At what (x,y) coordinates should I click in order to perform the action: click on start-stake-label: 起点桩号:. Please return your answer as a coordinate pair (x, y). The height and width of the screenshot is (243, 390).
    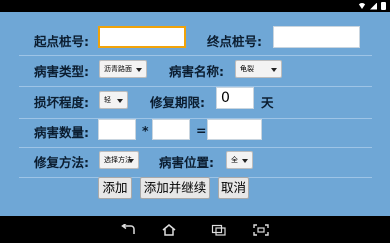
    Looking at the image, I should click on (61, 41).